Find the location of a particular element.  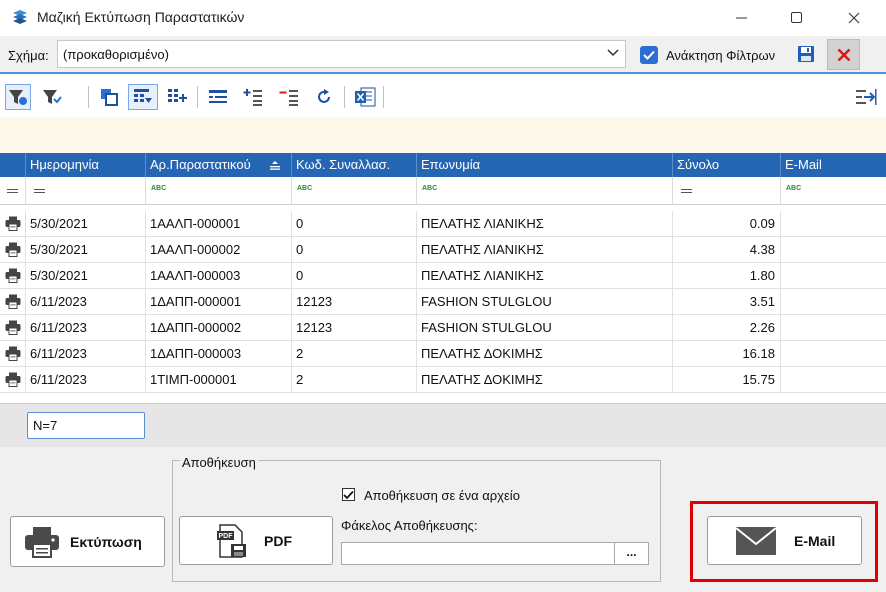

schema-bar: Σχήμα: (προκαθορισμένο) Ανάκτηση Φίλτρων is located at coordinates (443, 55).